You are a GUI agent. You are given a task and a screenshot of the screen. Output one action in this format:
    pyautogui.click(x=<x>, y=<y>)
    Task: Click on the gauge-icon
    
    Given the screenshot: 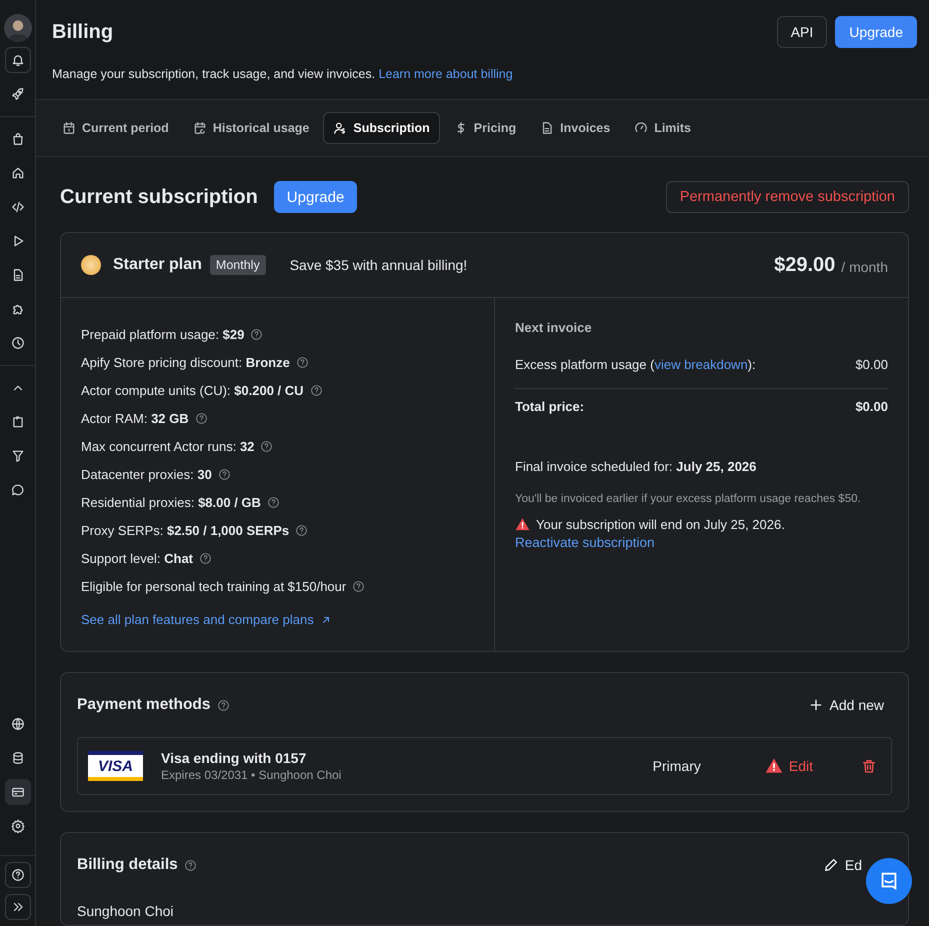 What is the action you would take?
    pyautogui.click(x=641, y=128)
    